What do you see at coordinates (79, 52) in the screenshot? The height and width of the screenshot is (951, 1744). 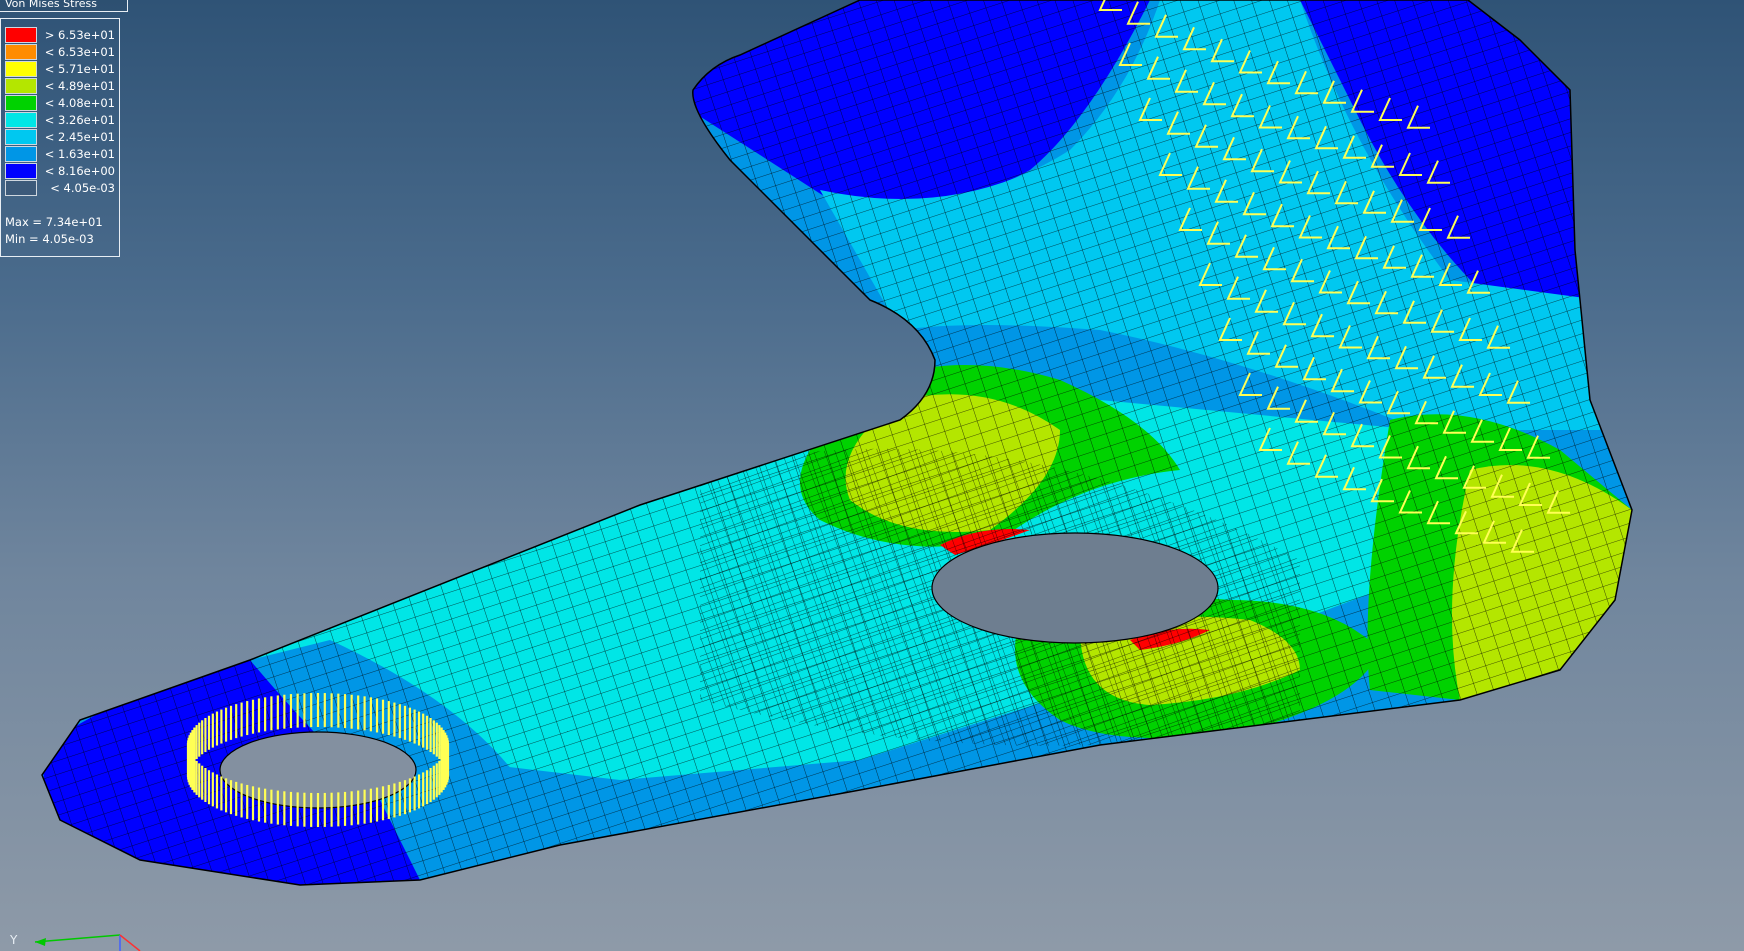 I see `legend-label: < 6.53e+01` at bounding box center [79, 52].